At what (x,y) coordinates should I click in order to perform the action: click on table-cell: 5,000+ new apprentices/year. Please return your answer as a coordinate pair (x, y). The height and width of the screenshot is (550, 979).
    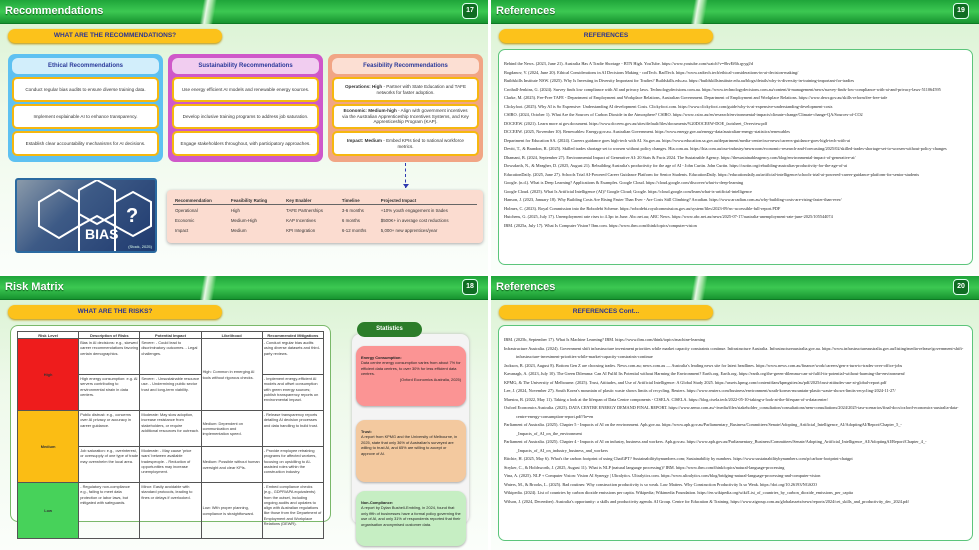
    Looking at the image, I should click on (409, 230).